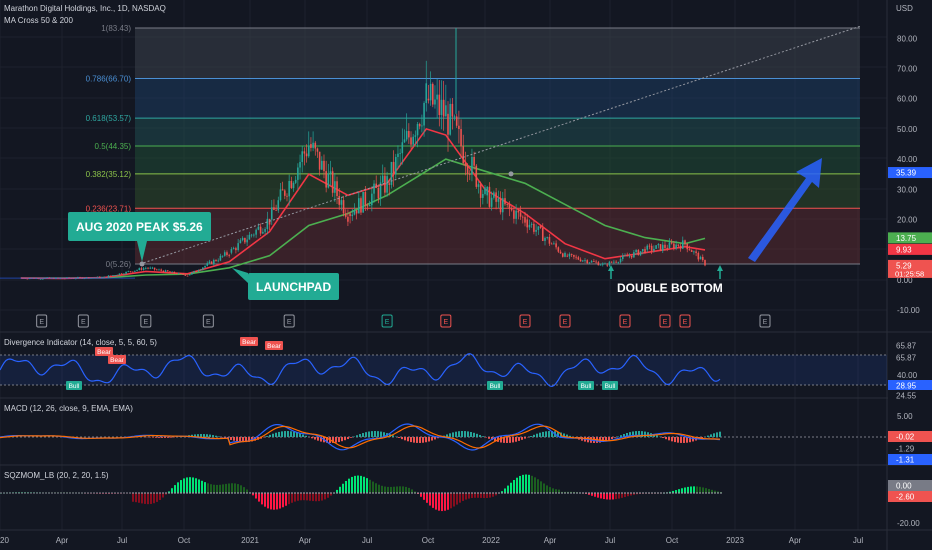 This screenshot has height=550, width=932. What do you see at coordinates (116, 28) in the screenshot?
I see `fib-level-label: 1(83.43)` at bounding box center [116, 28].